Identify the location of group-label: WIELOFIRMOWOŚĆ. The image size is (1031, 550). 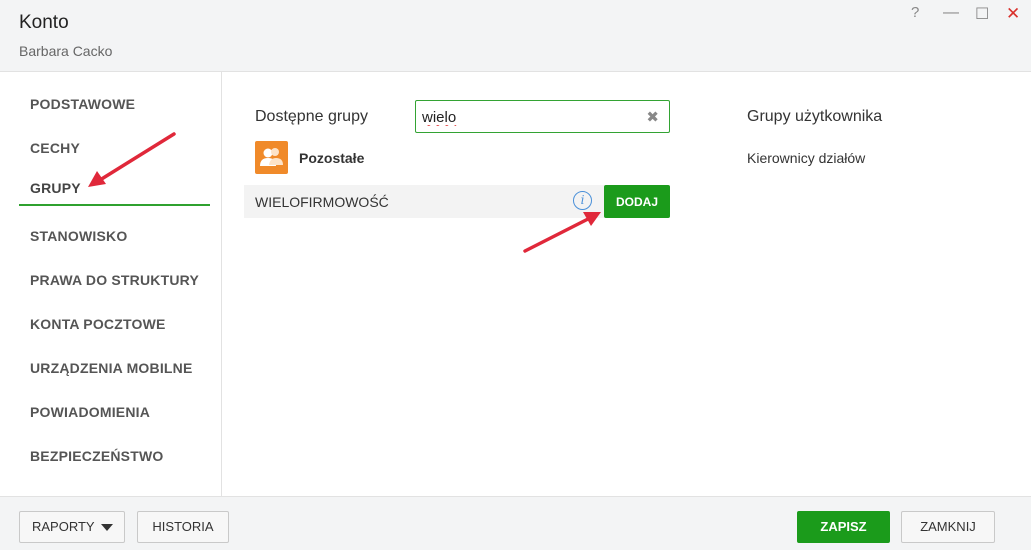
(322, 202).